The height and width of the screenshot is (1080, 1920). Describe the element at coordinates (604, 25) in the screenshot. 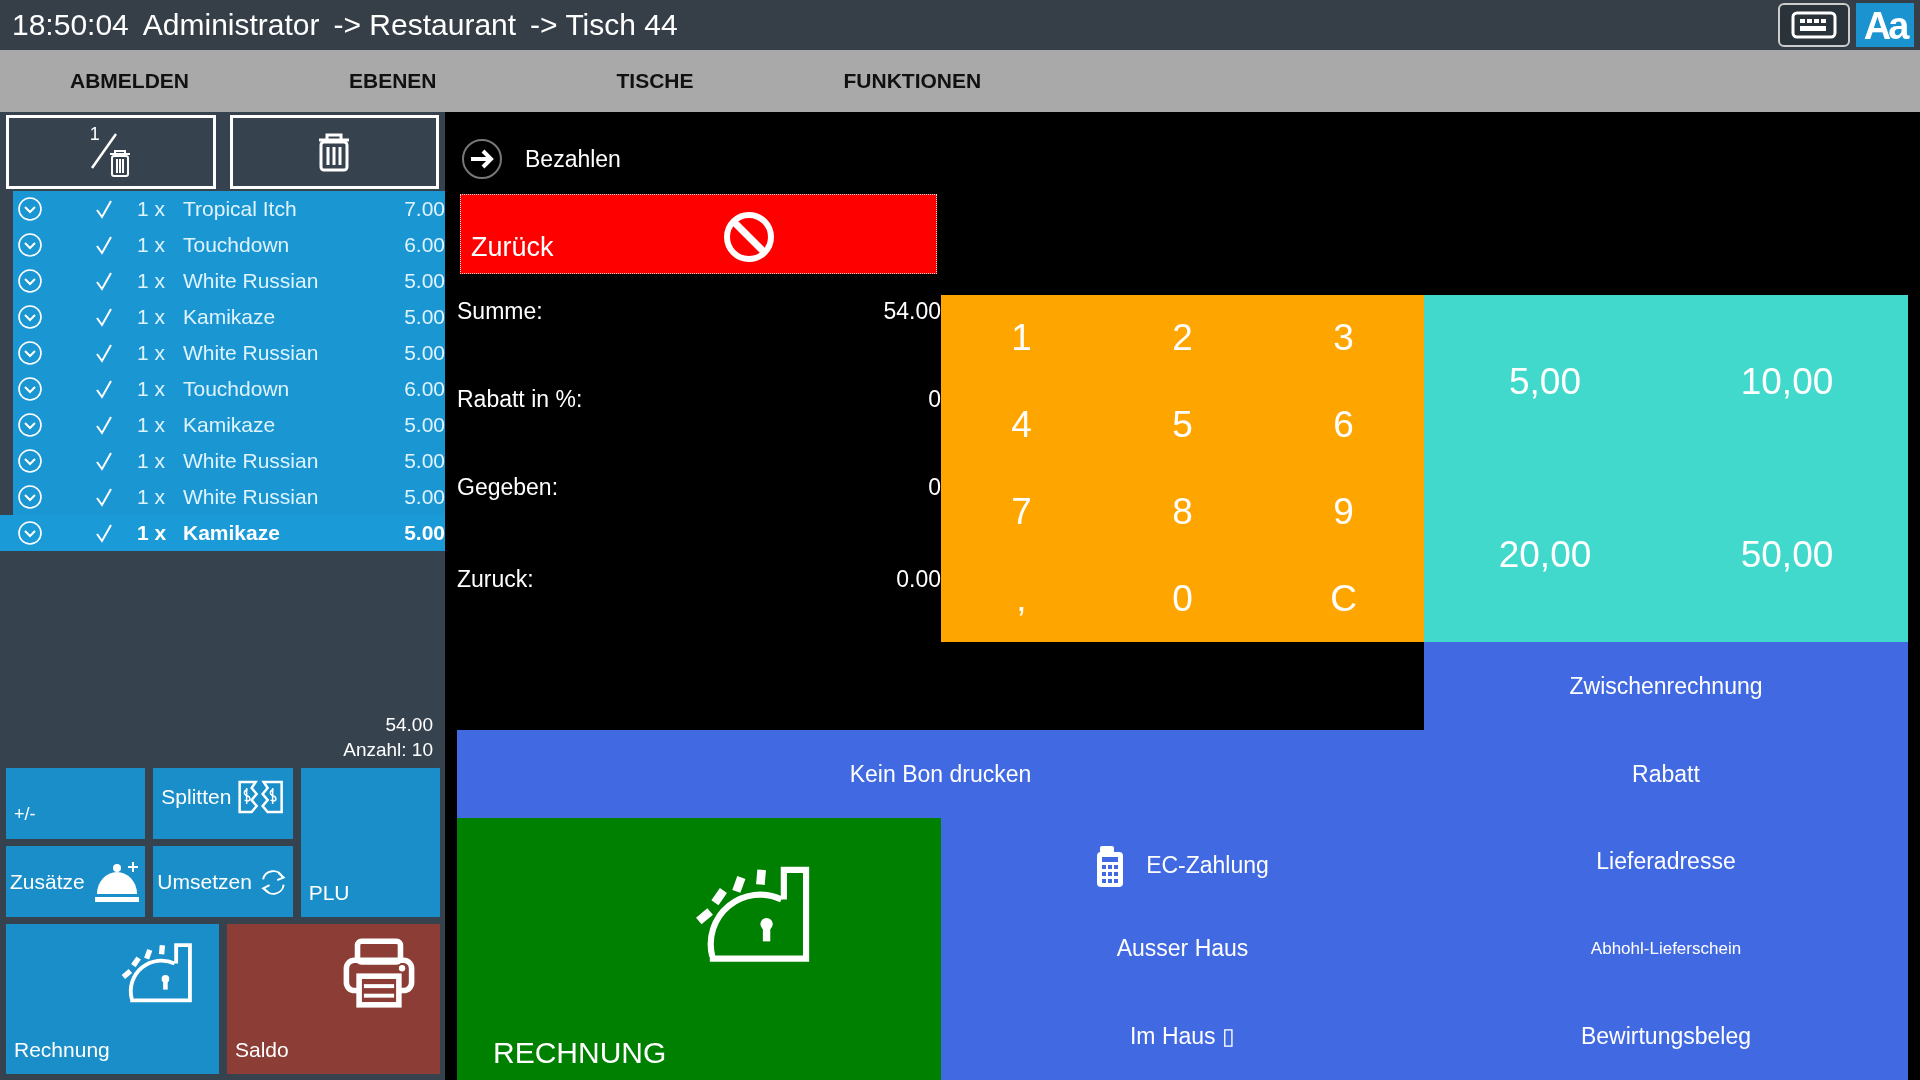

I see `breadcrumb: -> Tisch 44` at that location.